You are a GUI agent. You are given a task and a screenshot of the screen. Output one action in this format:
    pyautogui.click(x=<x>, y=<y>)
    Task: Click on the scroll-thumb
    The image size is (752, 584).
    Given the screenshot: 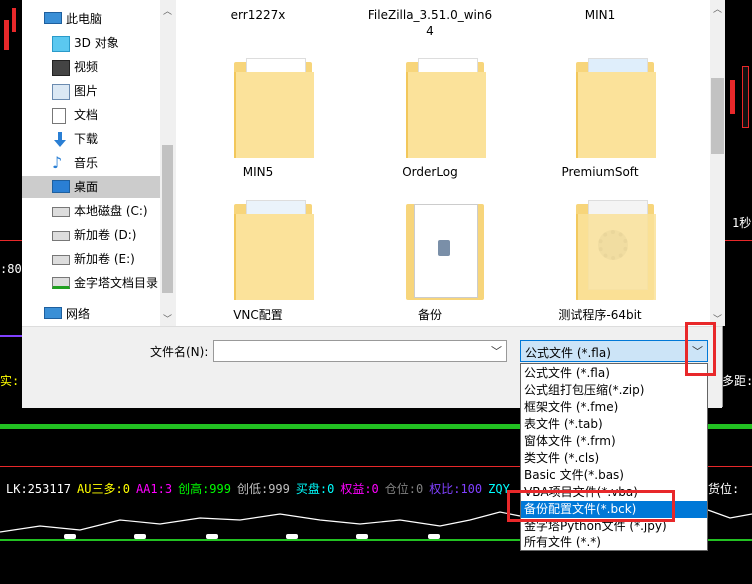 What is the action you would take?
    pyautogui.click(x=717, y=116)
    